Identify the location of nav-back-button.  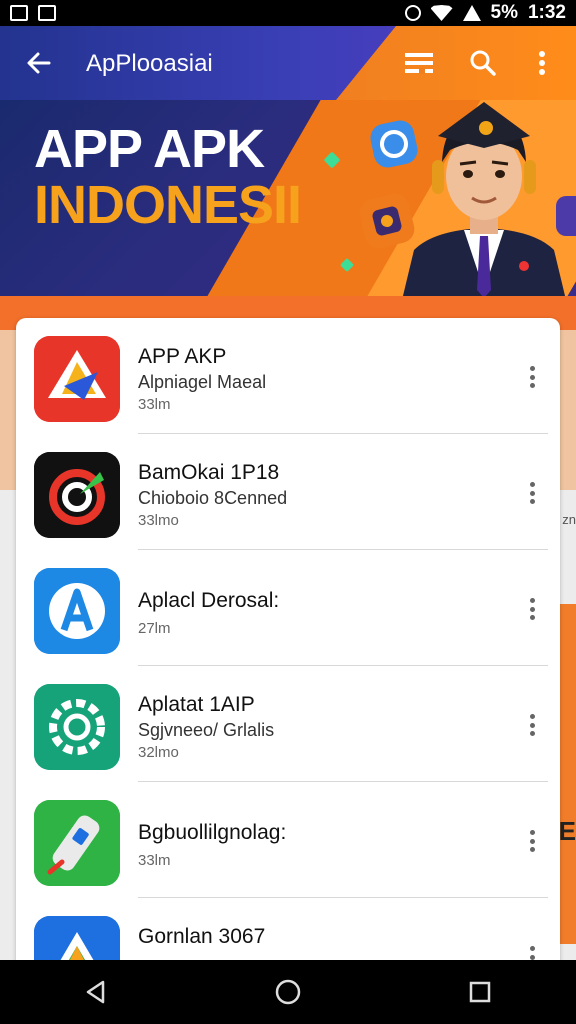
(96, 992).